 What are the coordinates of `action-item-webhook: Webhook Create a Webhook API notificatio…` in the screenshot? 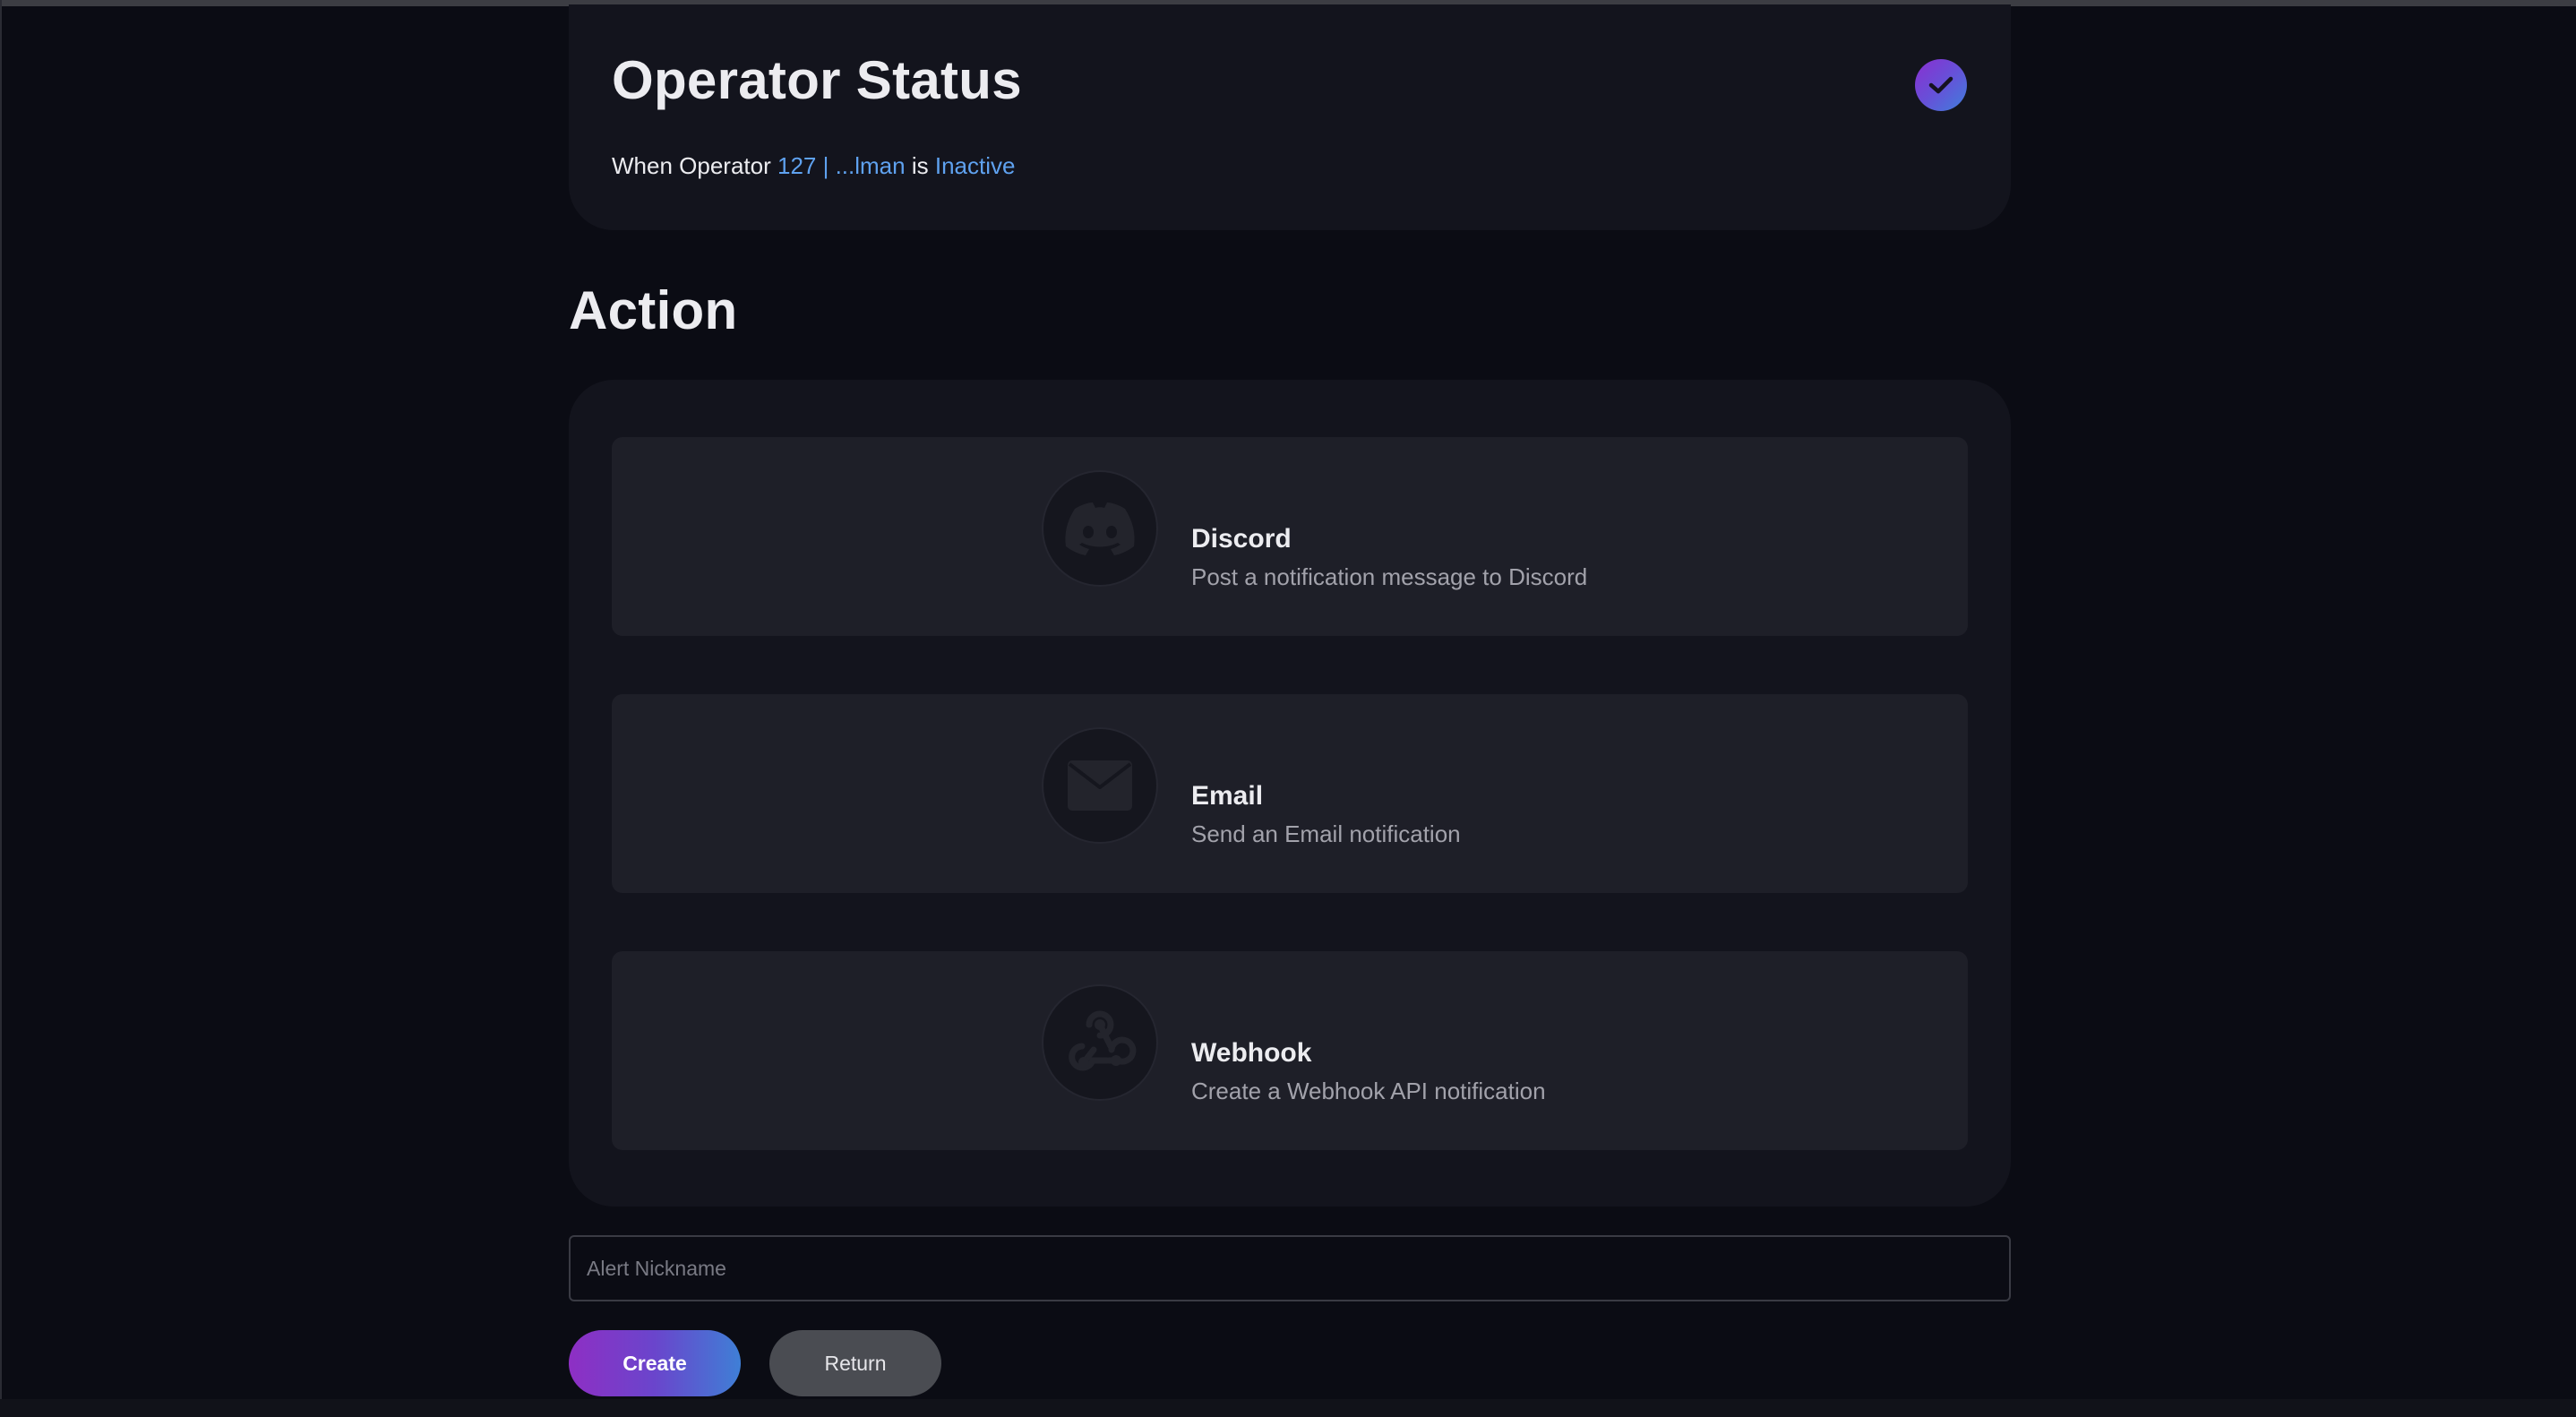 It's located at (1290, 1050).